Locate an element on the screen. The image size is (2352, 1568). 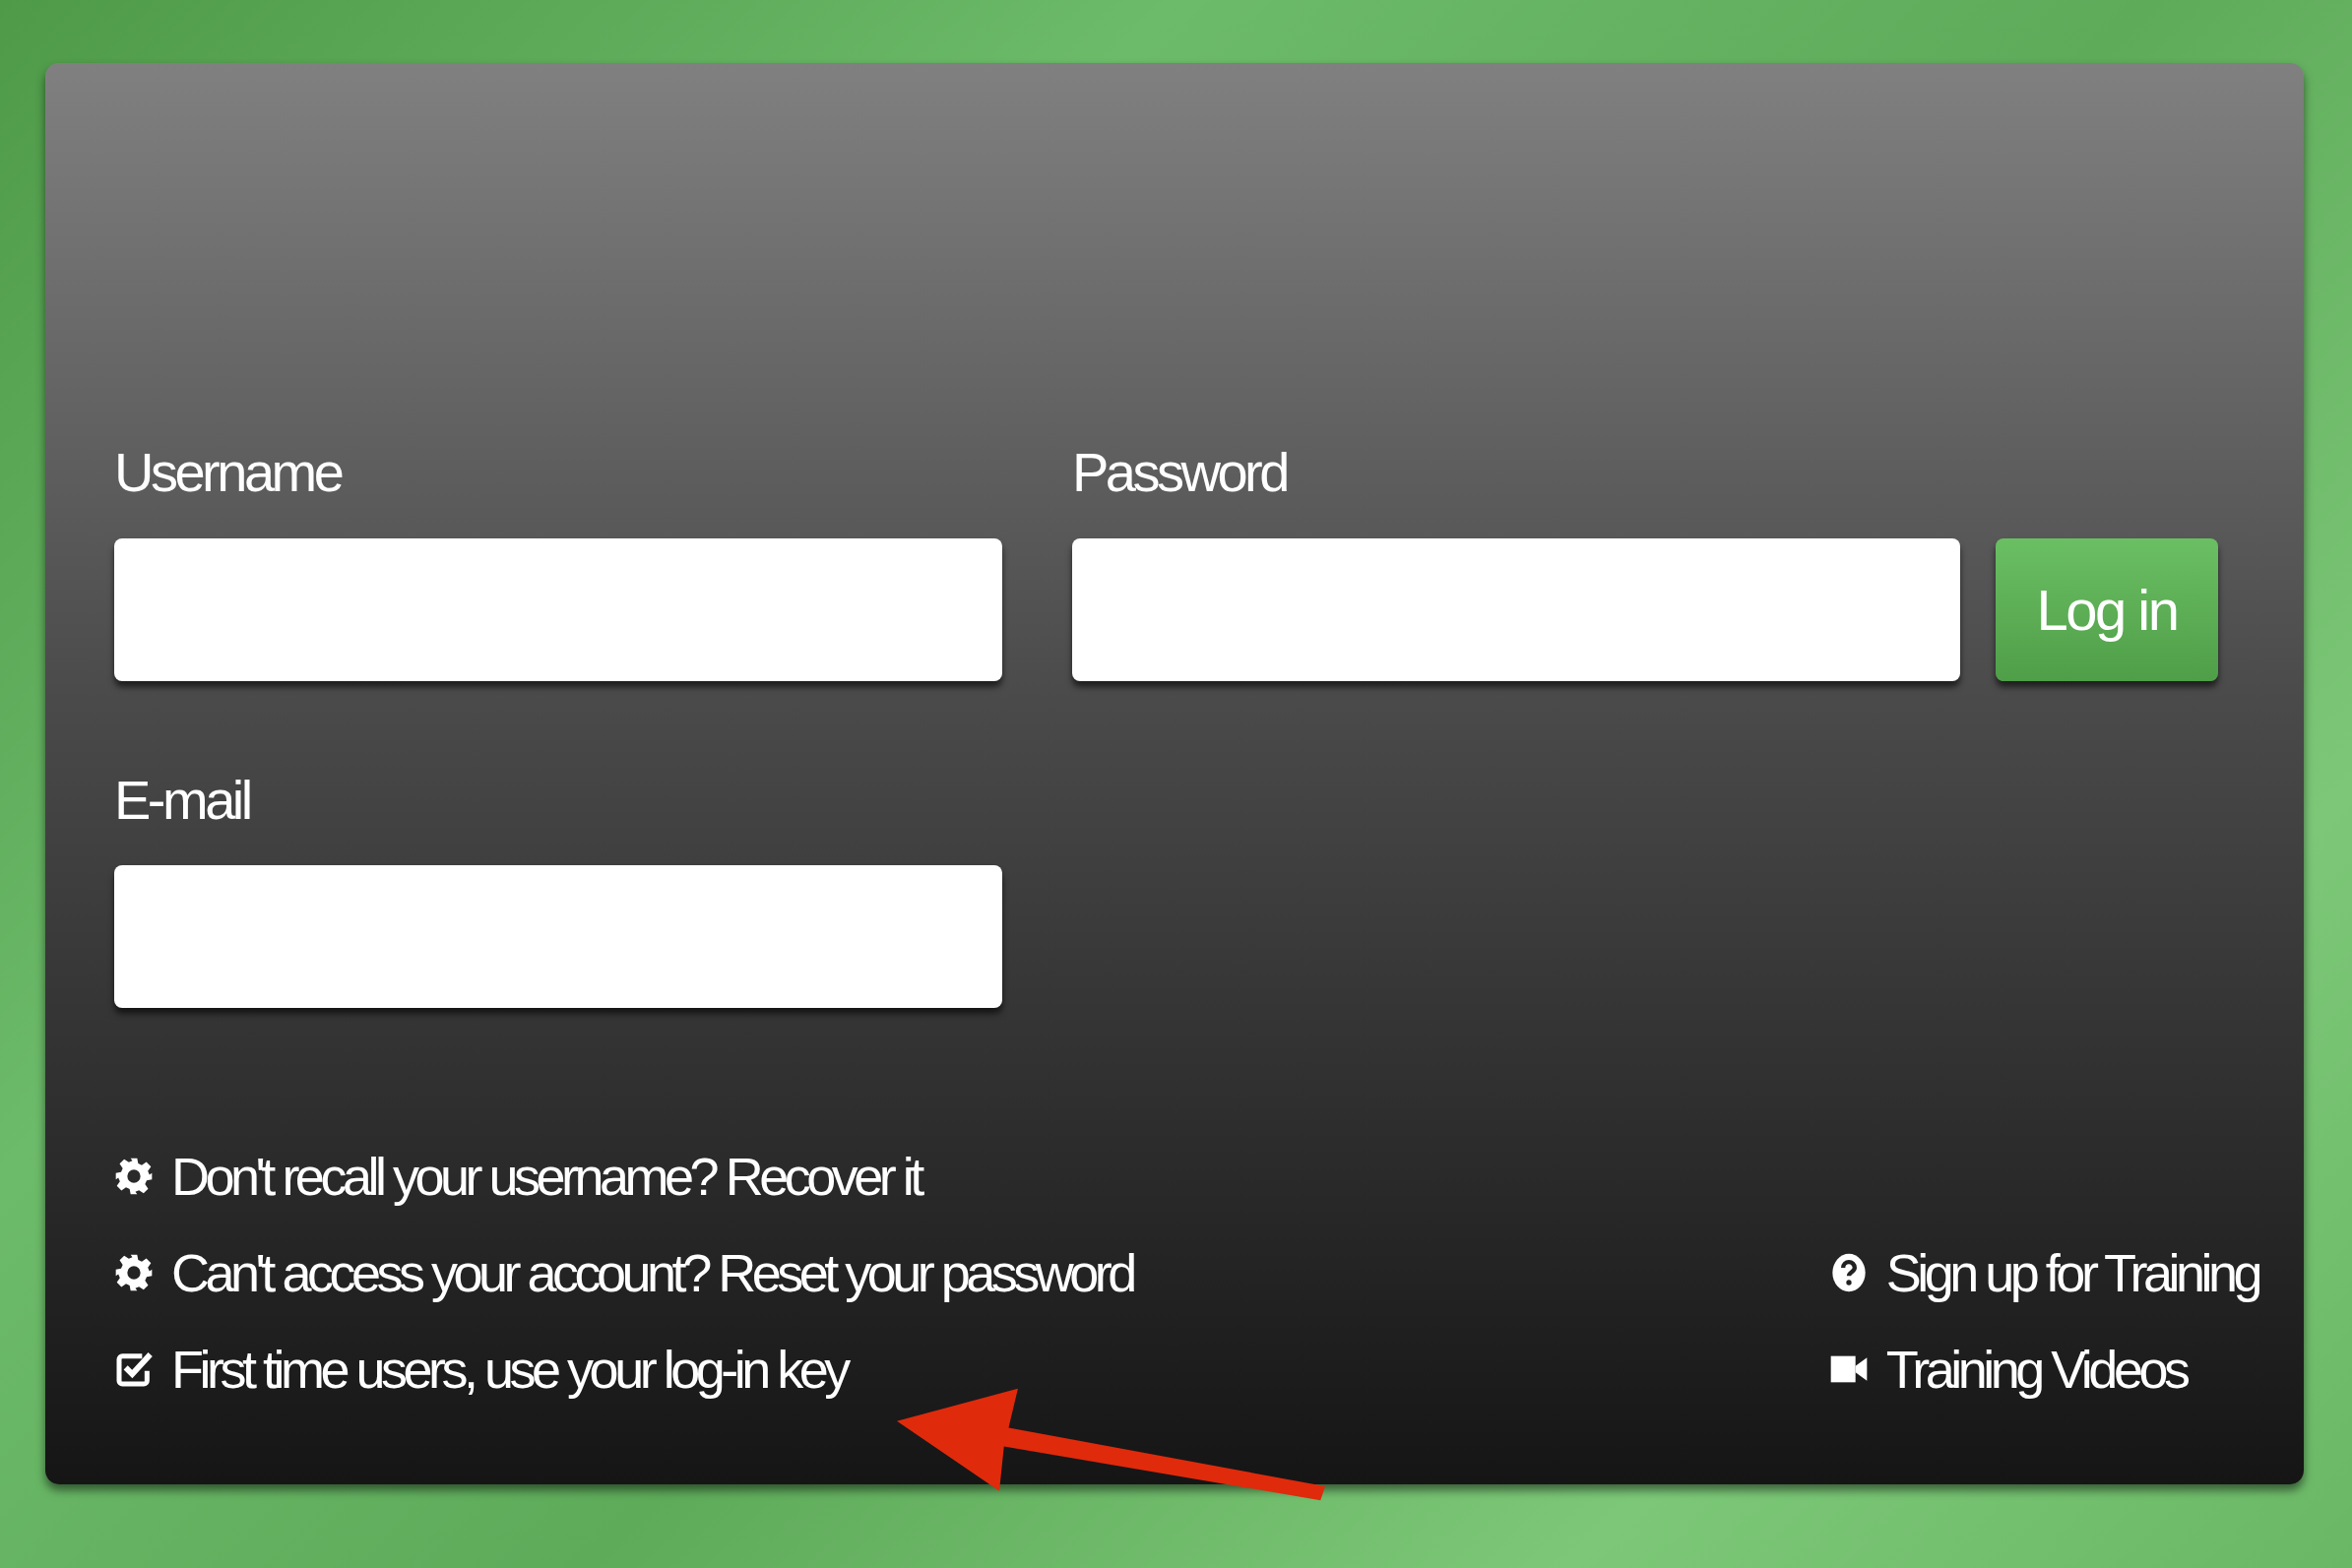
field-label: Password is located at coordinates (1180, 472).